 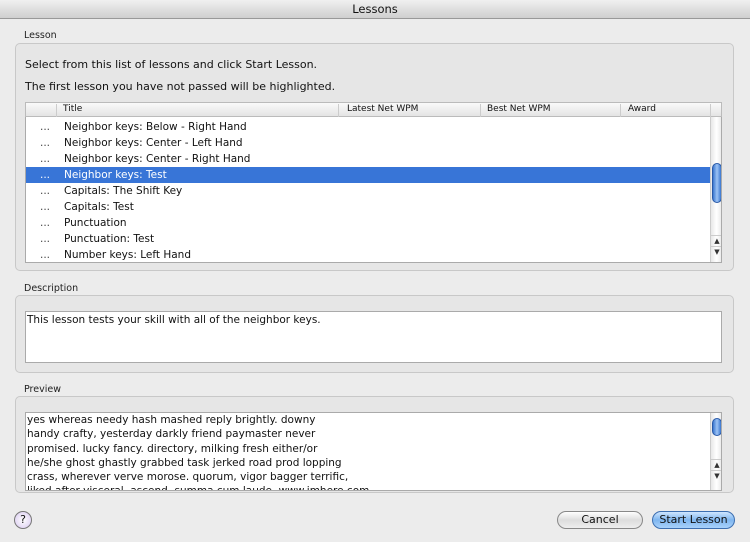 I want to click on lesson-group-label: Lesson, so click(x=40, y=35).